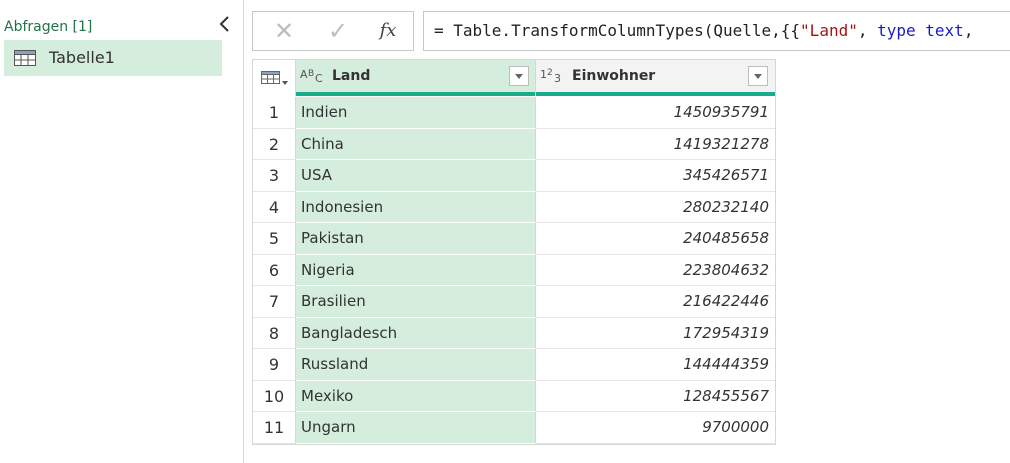  I want to click on 123-glyph: 1 2 3, so click(550, 76).